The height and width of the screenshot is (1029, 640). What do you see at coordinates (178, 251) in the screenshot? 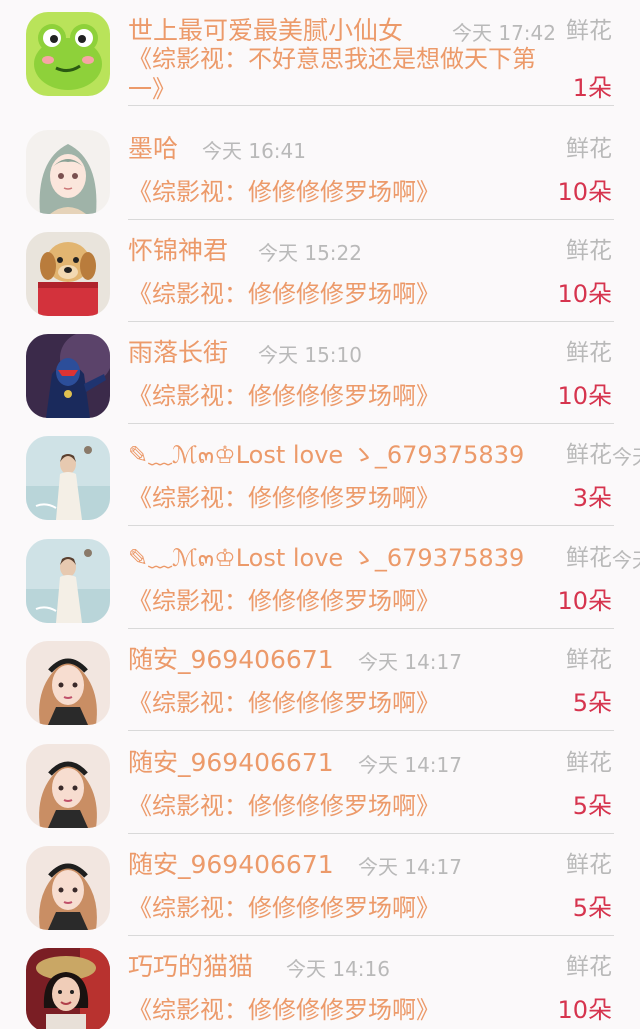
I see `user-name: 怀锦神君` at bounding box center [178, 251].